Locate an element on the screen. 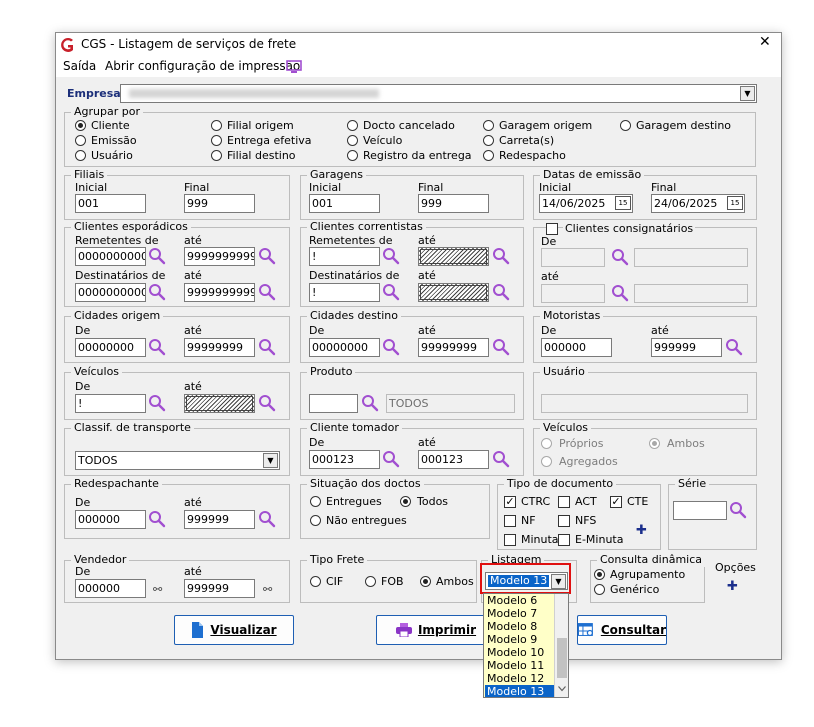 This screenshot has height=727, width=814. checkbox-minuta is located at coordinates (510, 540).